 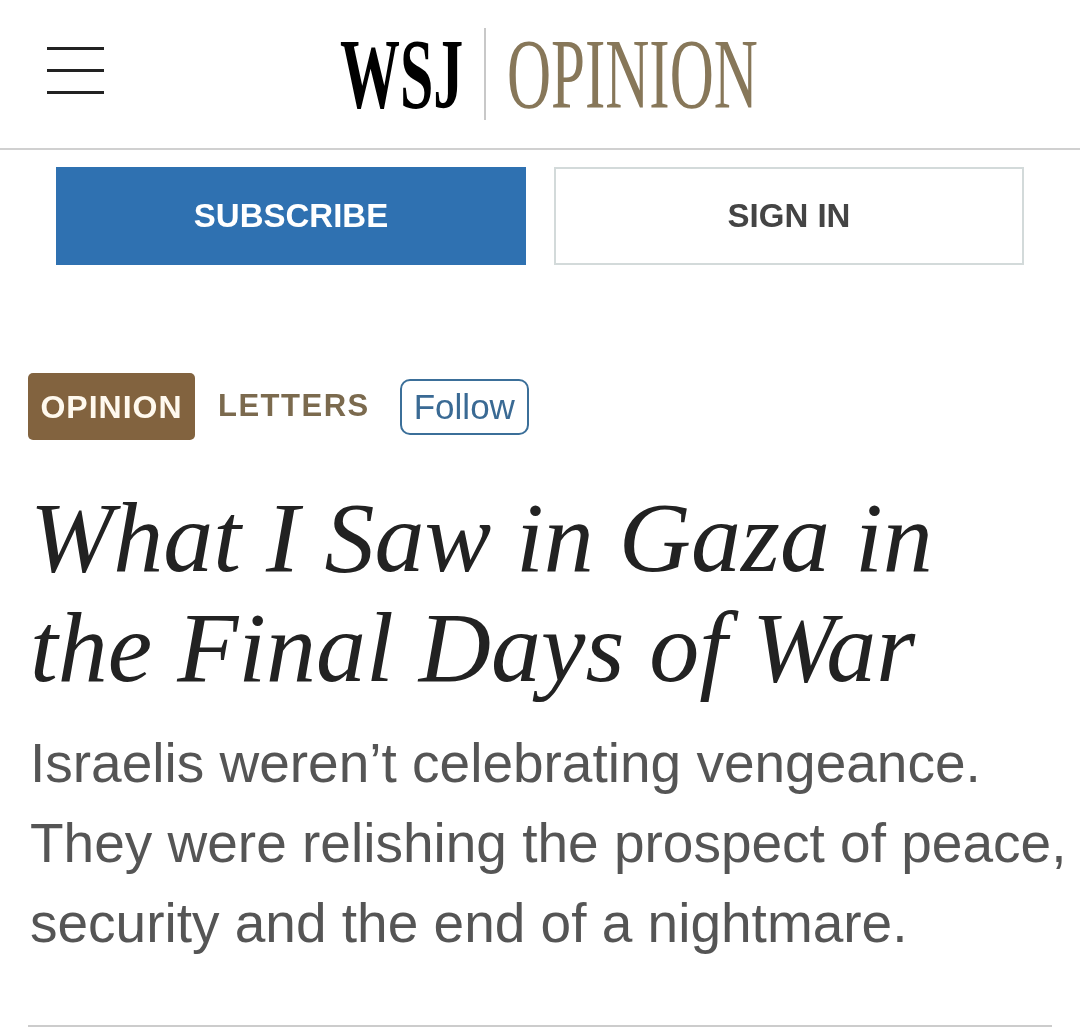 I want to click on section-badge: OPINION, so click(x=111, y=406).